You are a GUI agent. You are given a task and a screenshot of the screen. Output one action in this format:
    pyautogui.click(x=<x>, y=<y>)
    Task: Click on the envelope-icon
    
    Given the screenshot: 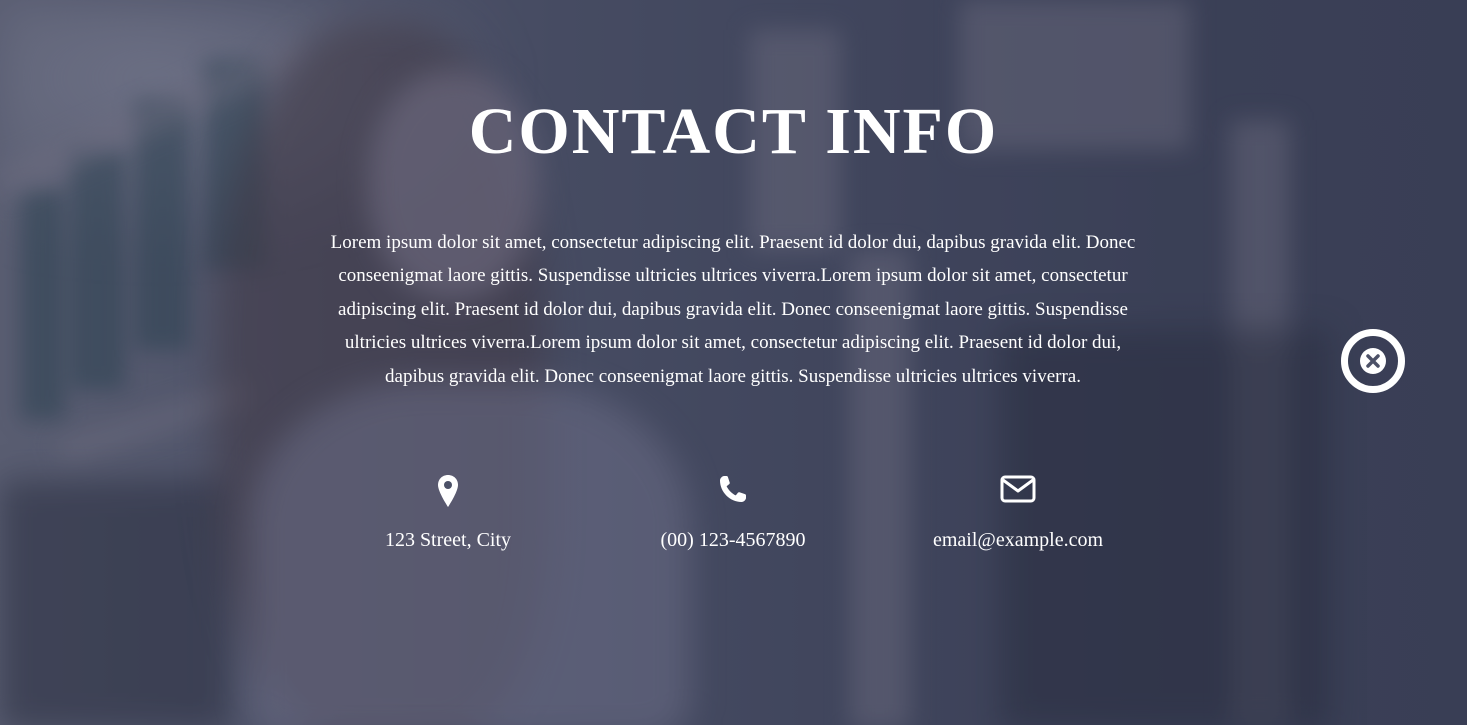 What is the action you would take?
    pyautogui.click(x=1018, y=492)
    